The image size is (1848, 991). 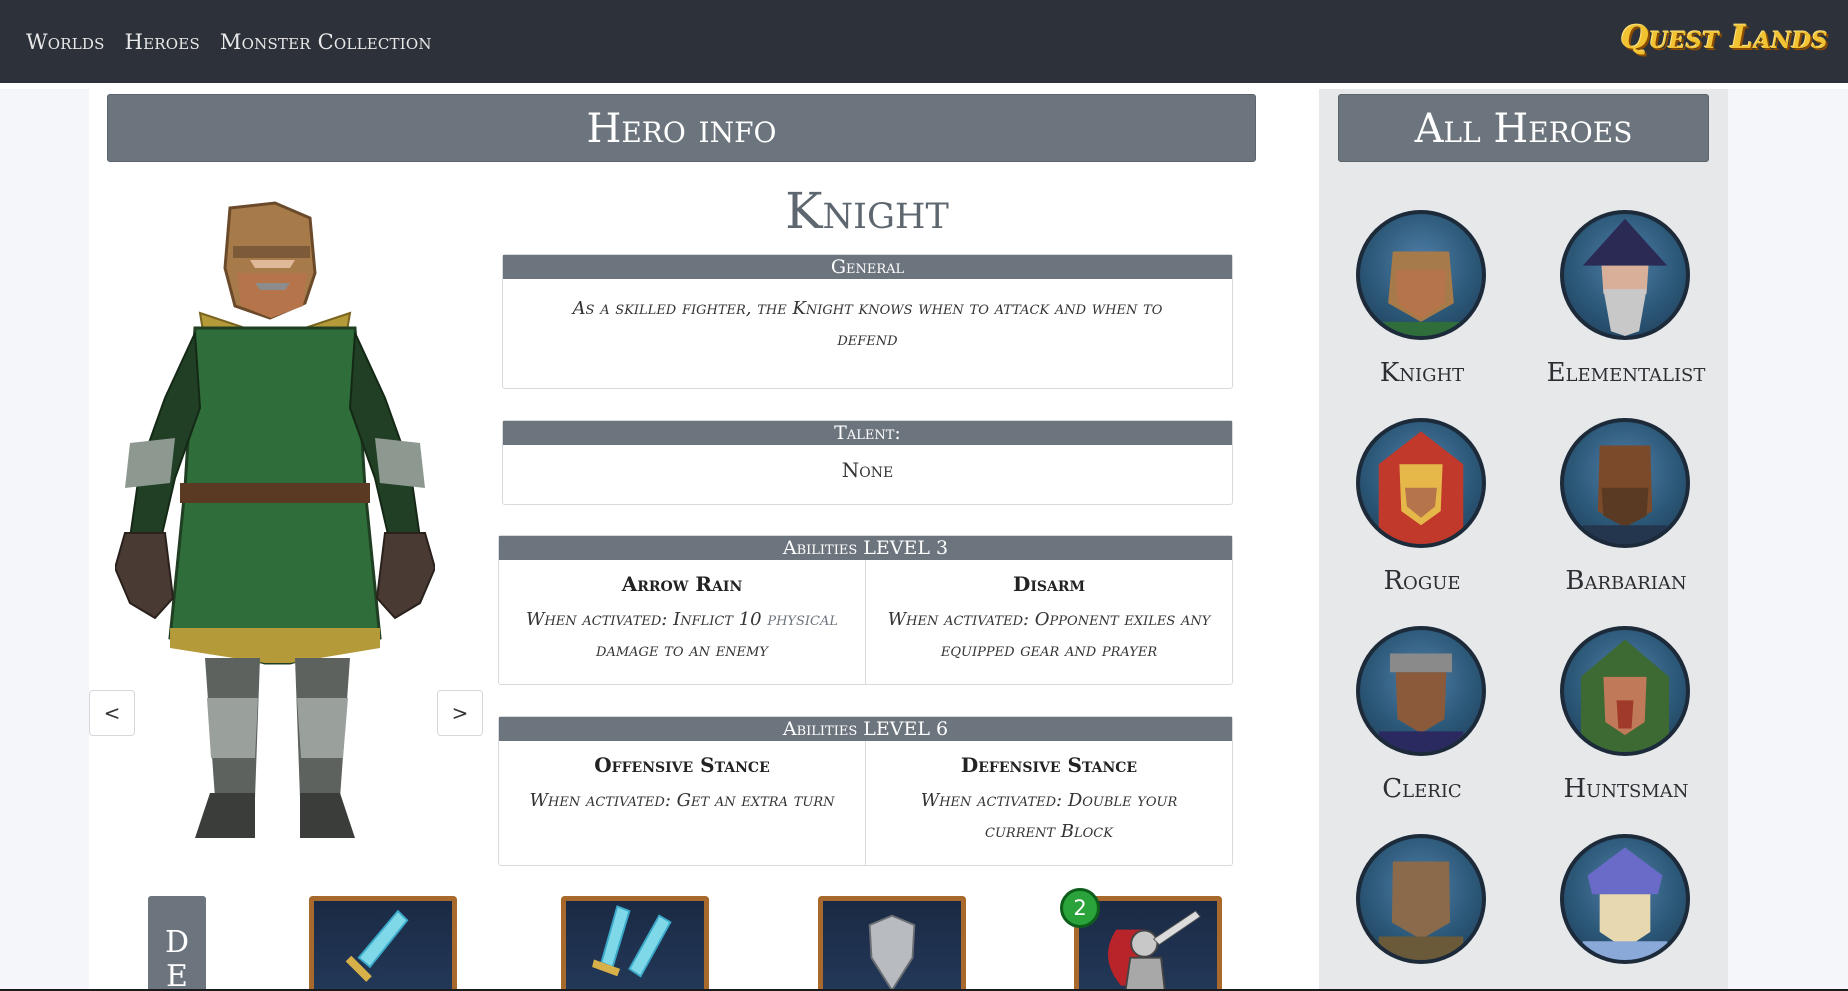 What do you see at coordinates (177, 975) in the screenshot?
I see `deck-tab-letter: E` at bounding box center [177, 975].